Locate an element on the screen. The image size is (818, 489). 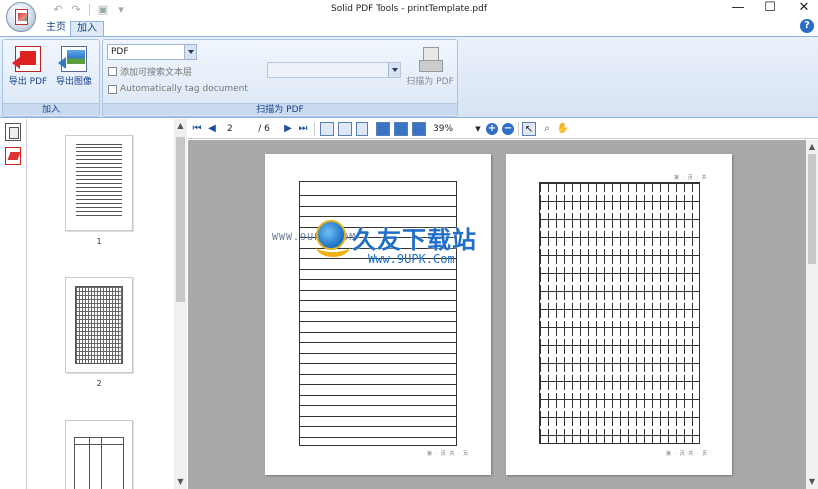
help-icon: ? is located at coordinates (807, 26).